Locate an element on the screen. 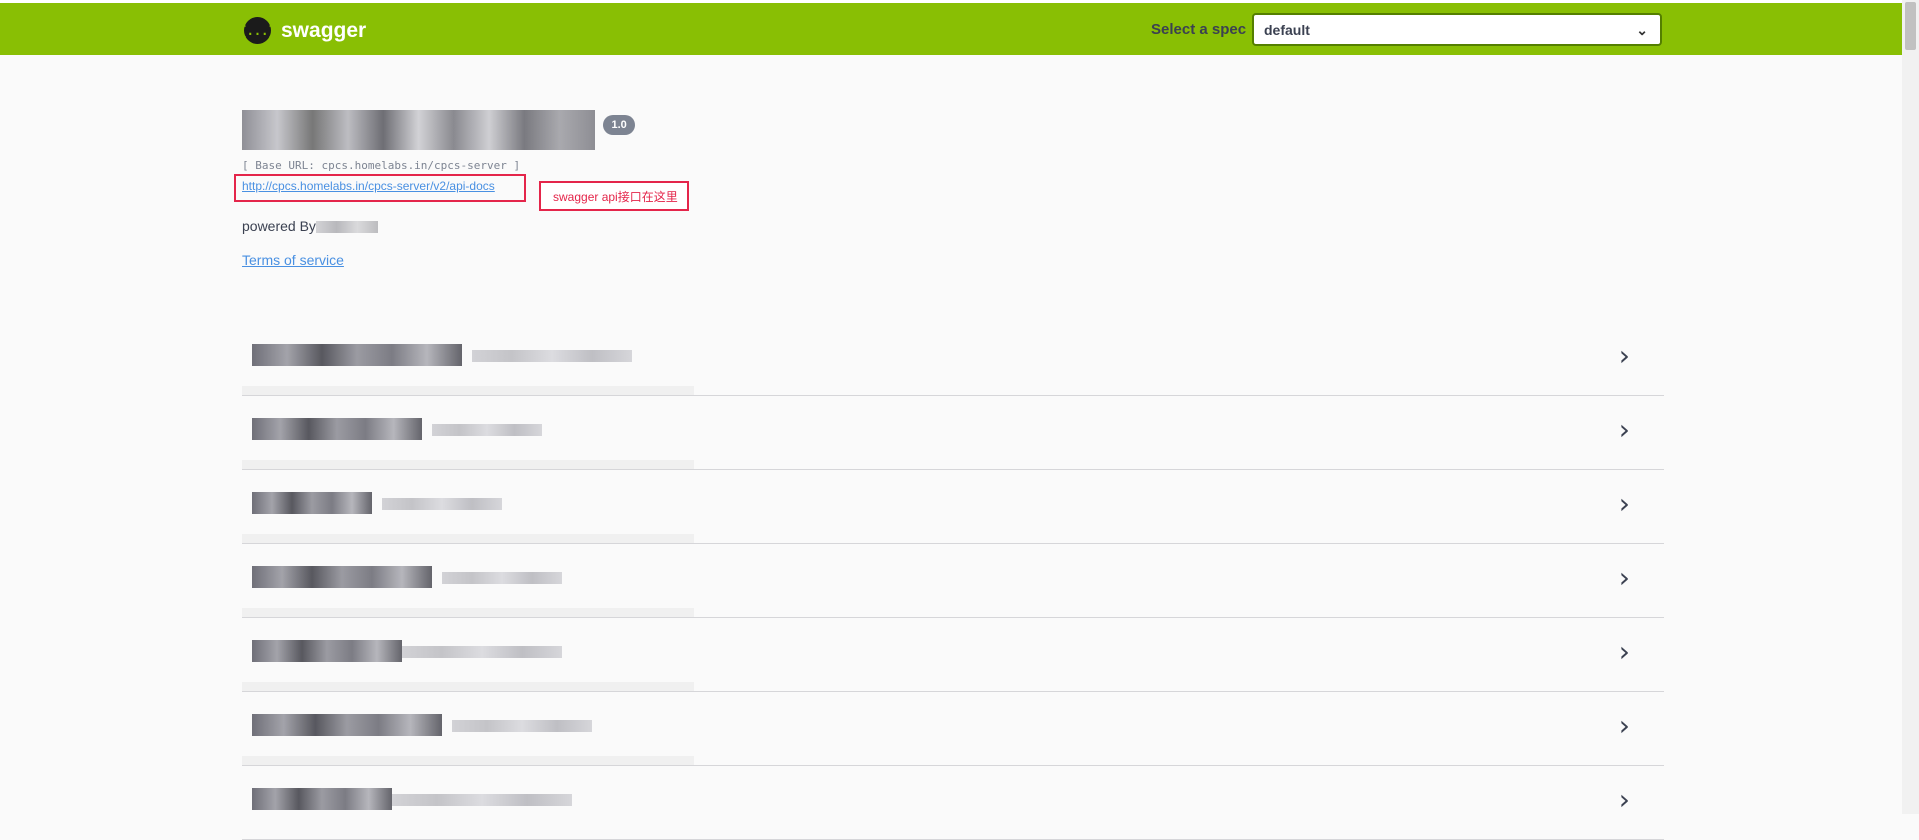 The image size is (1919, 840). powered-by-redacted is located at coordinates (346, 227).